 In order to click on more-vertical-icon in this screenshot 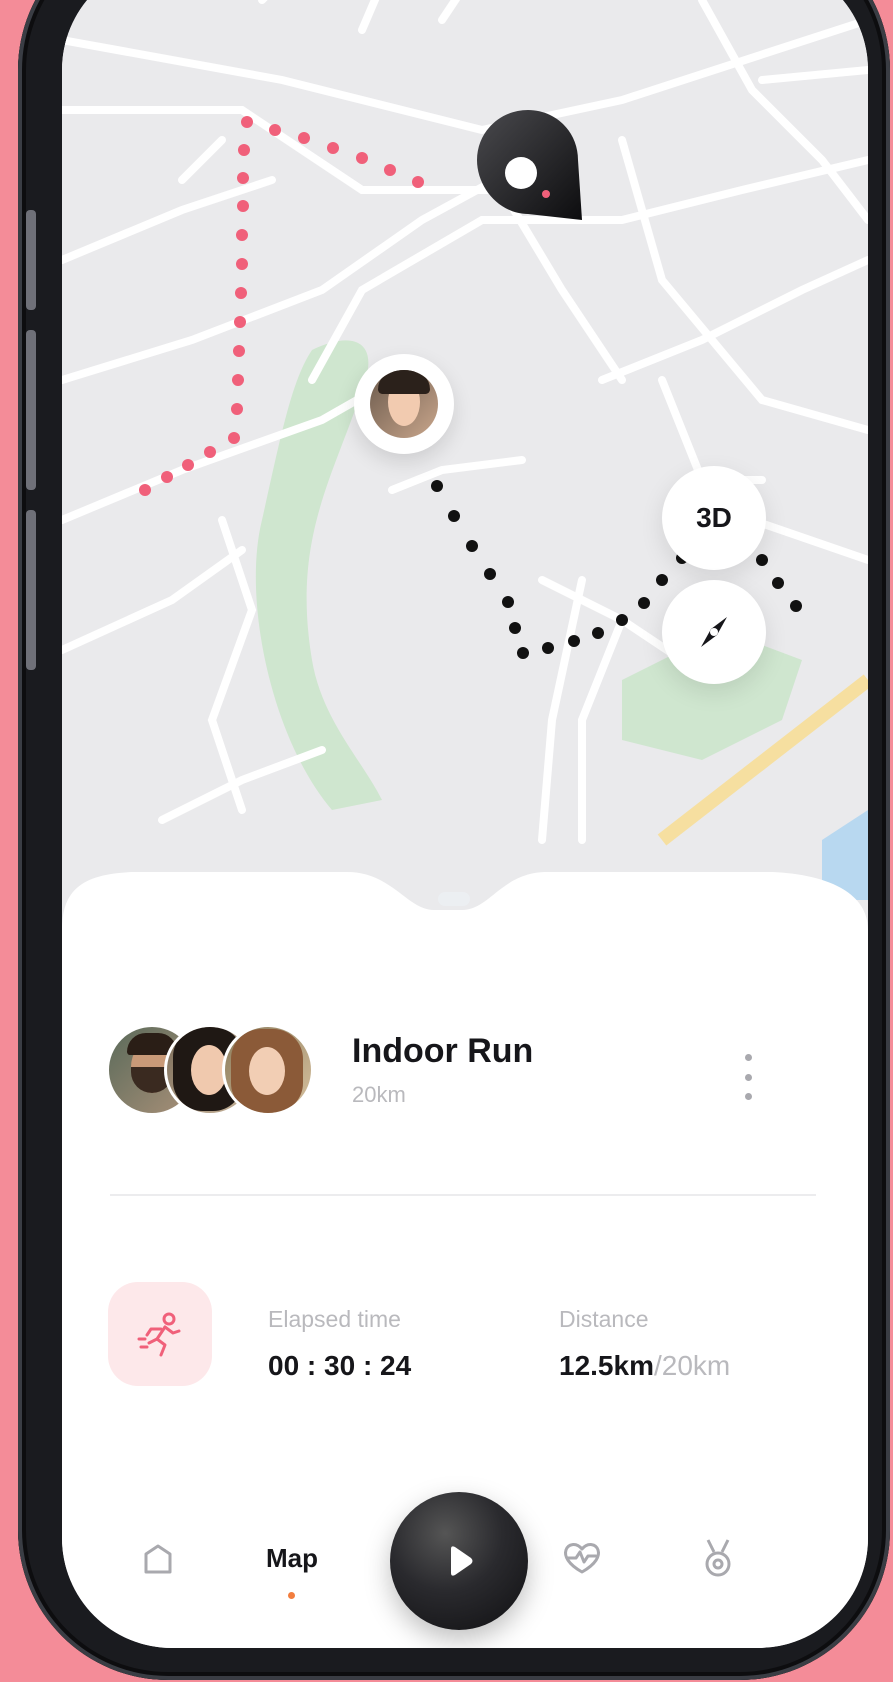, I will do `click(748, 1077)`.